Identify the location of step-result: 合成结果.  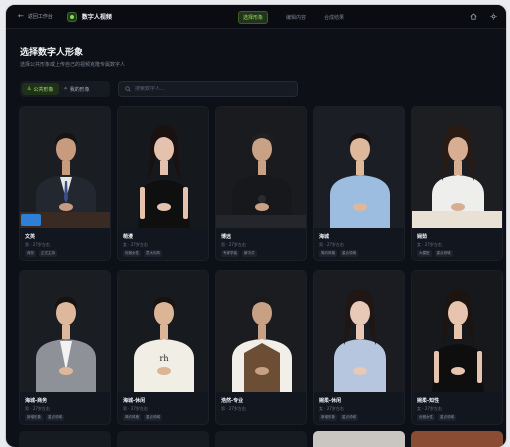
(334, 17).